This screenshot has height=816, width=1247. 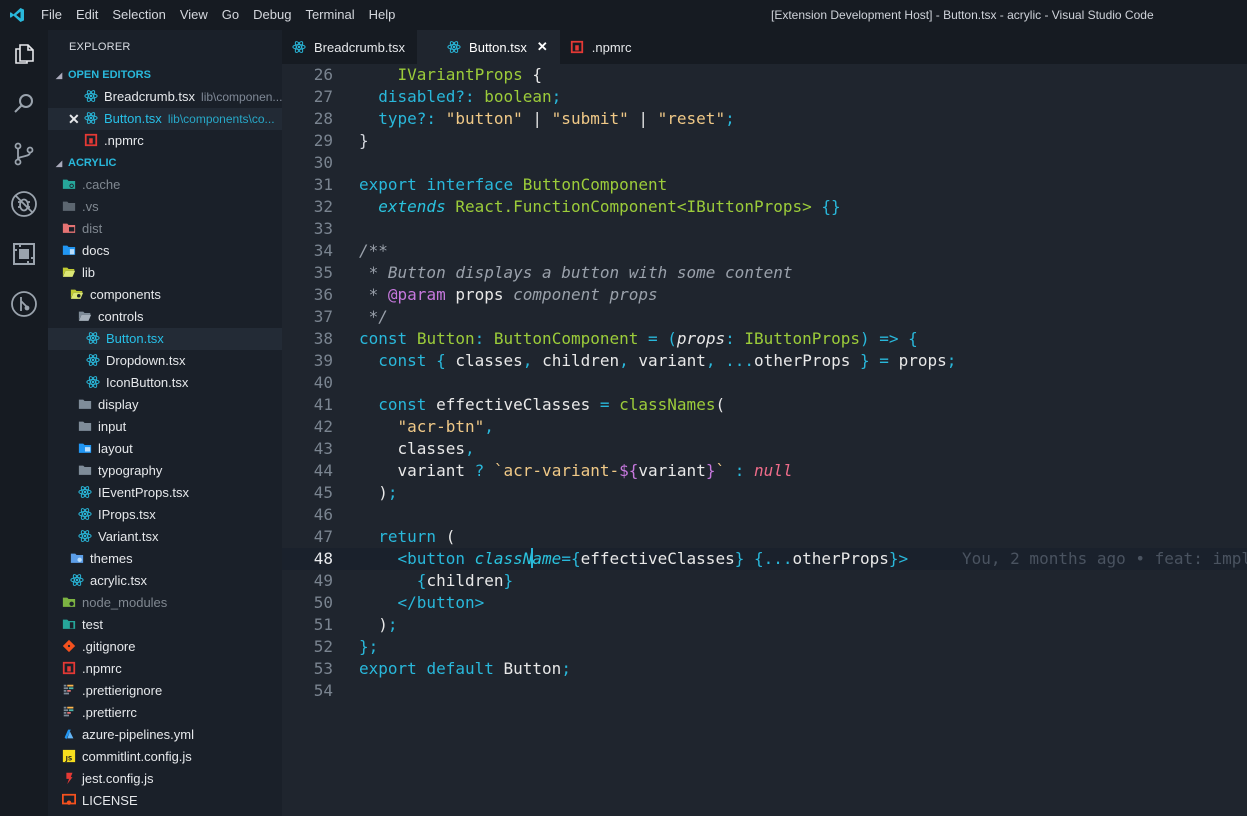 What do you see at coordinates (382, 15) in the screenshot?
I see `menu-help: Help` at bounding box center [382, 15].